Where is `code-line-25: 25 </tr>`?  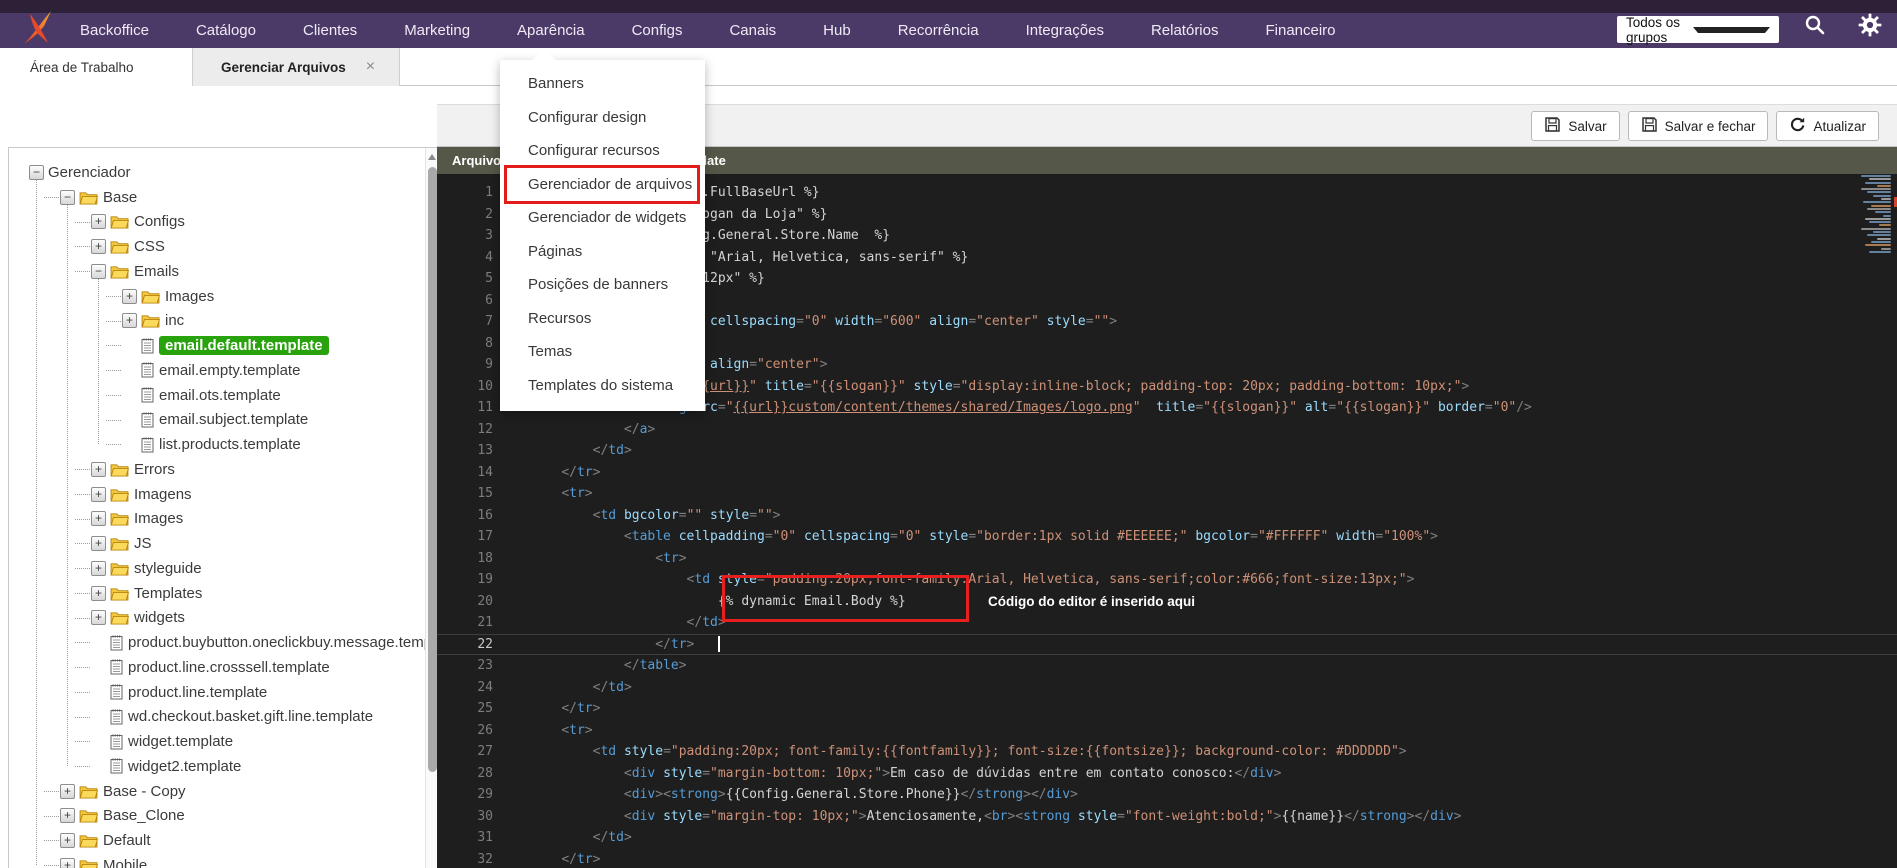 code-line-25: 25 </tr> is located at coordinates (1167, 709).